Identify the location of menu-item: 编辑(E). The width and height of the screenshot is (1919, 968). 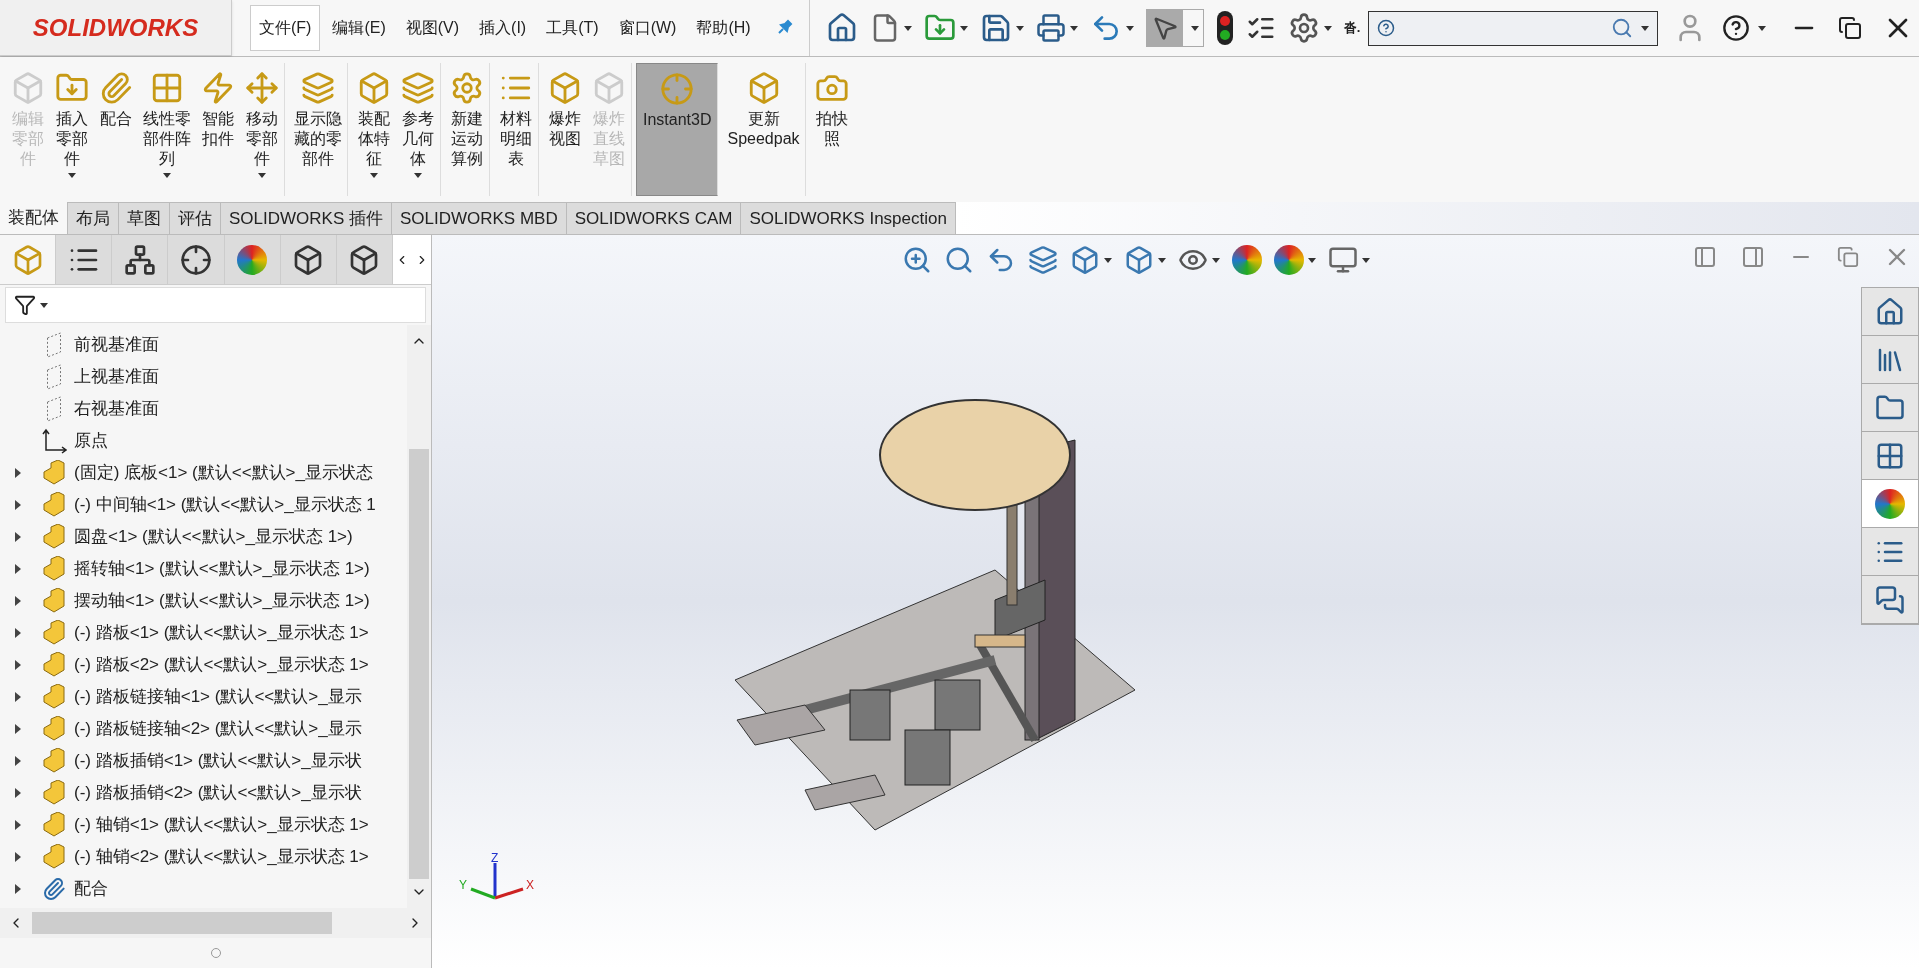
(359, 28).